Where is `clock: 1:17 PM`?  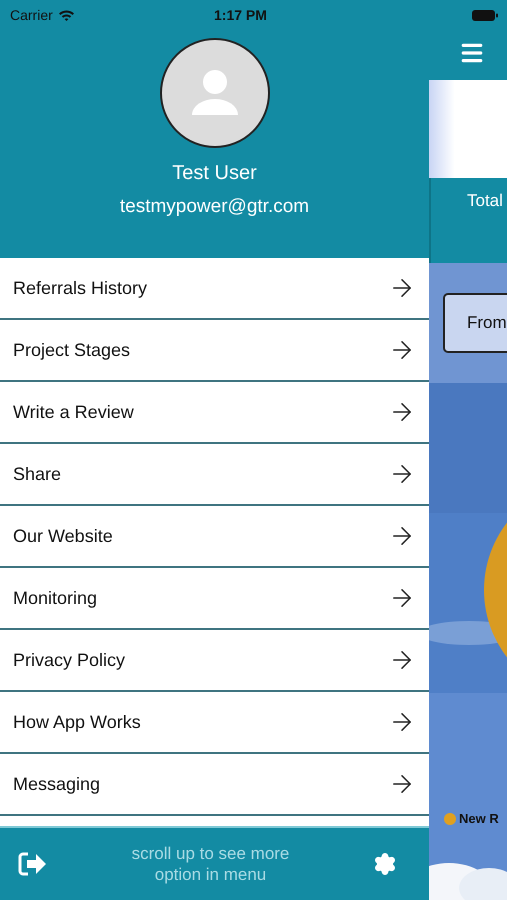
clock: 1:17 PM is located at coordinates (240, 15).